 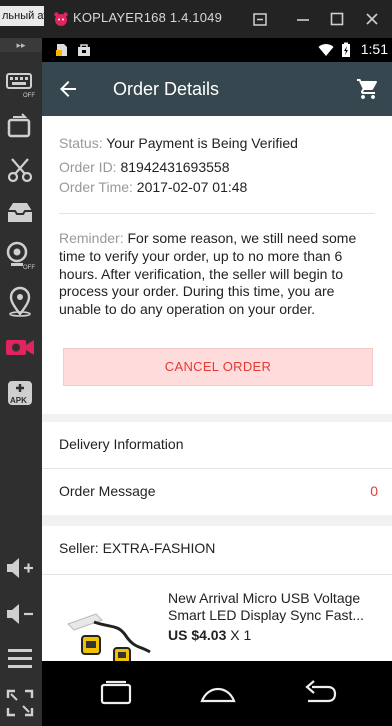 I want to click on page-title: Order Details, so click(x=166, y=89).